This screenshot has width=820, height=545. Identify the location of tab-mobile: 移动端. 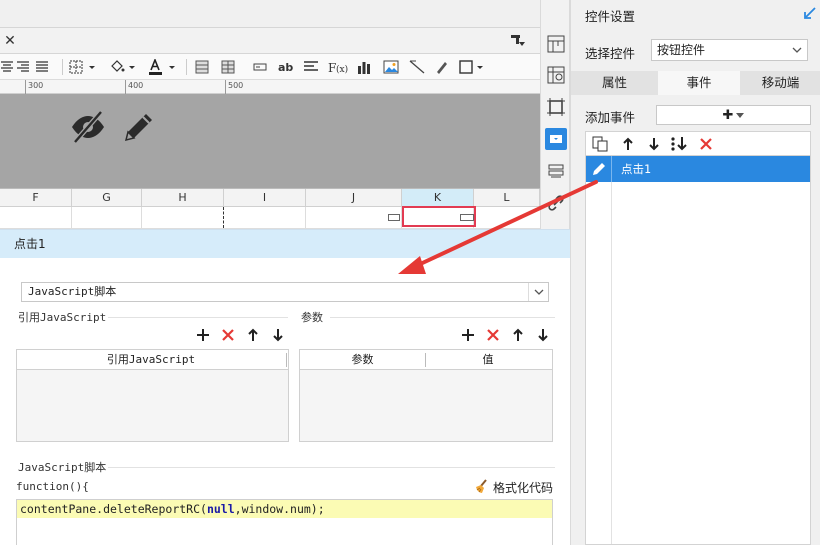
(780, 83).